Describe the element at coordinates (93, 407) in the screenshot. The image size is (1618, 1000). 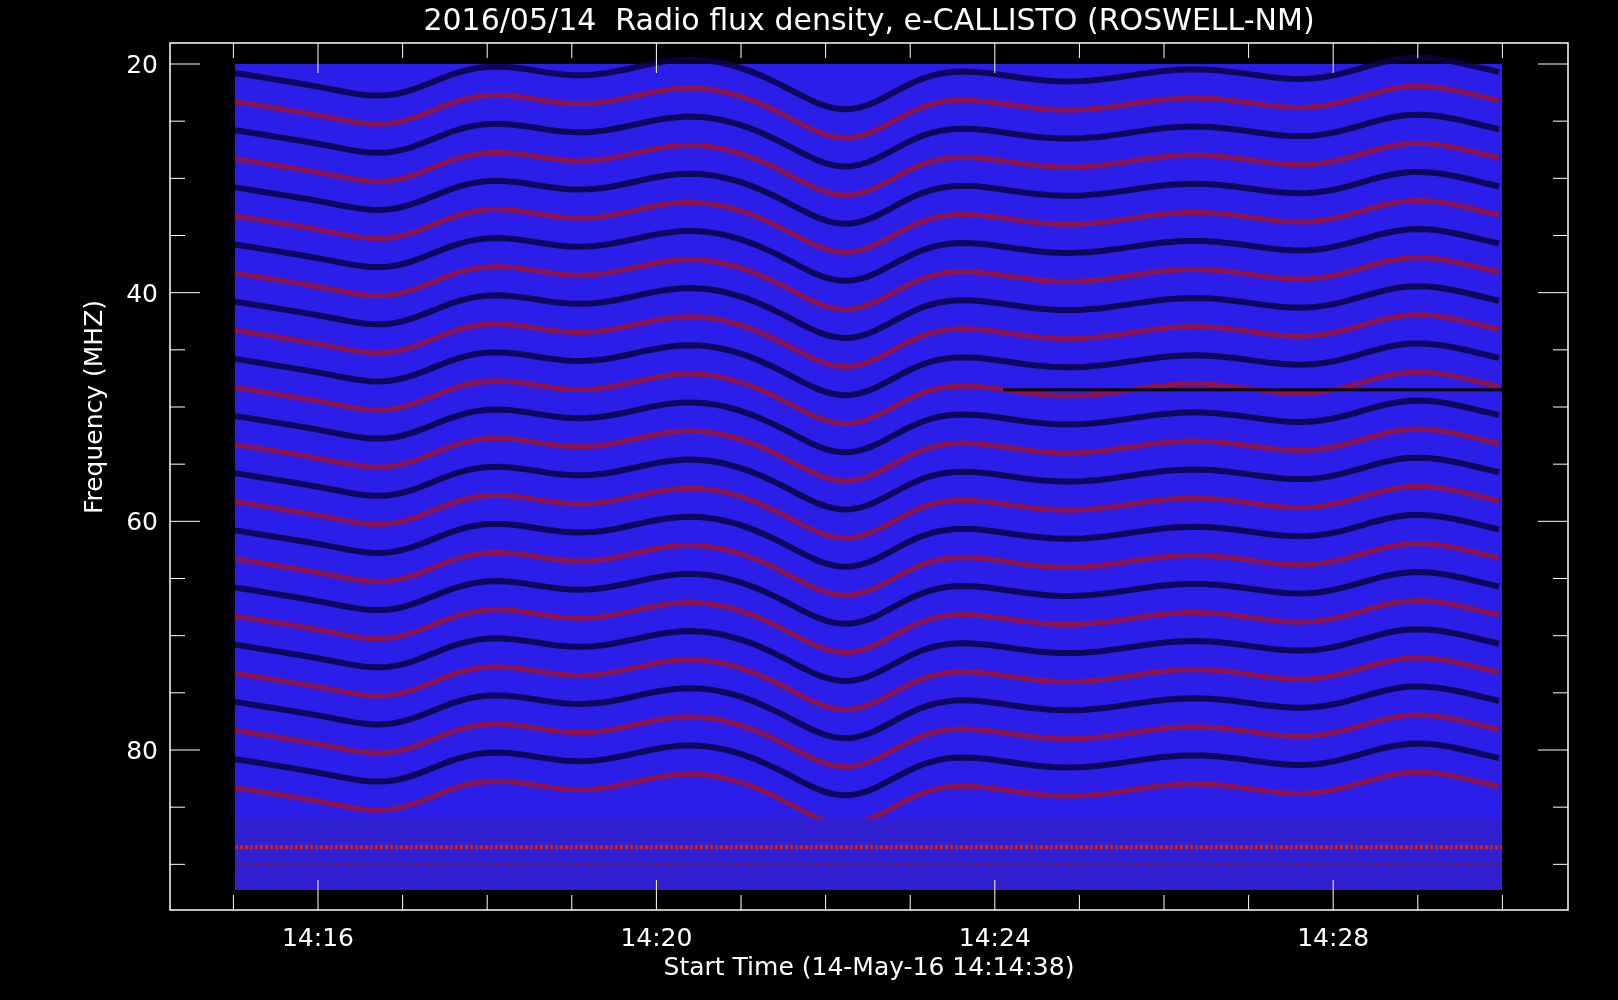
I see `y-axis-label: Frequency (MHZ)` at that location.